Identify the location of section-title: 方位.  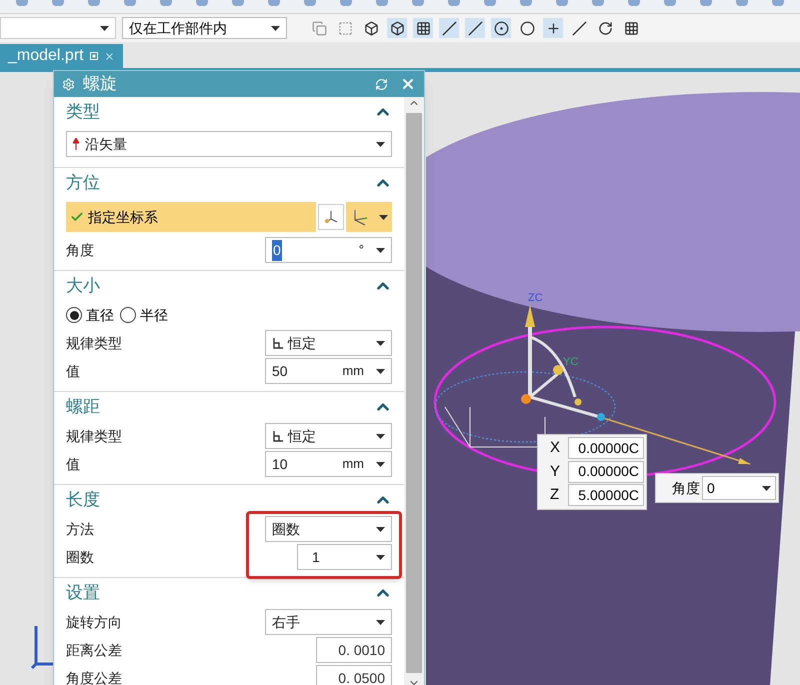
(83, 183).